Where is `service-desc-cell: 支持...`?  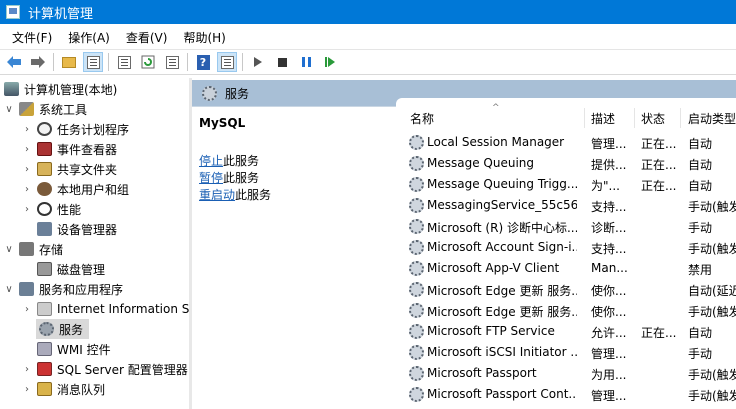
service-desc-cell: 支持... is located at coordinates (609, 207).